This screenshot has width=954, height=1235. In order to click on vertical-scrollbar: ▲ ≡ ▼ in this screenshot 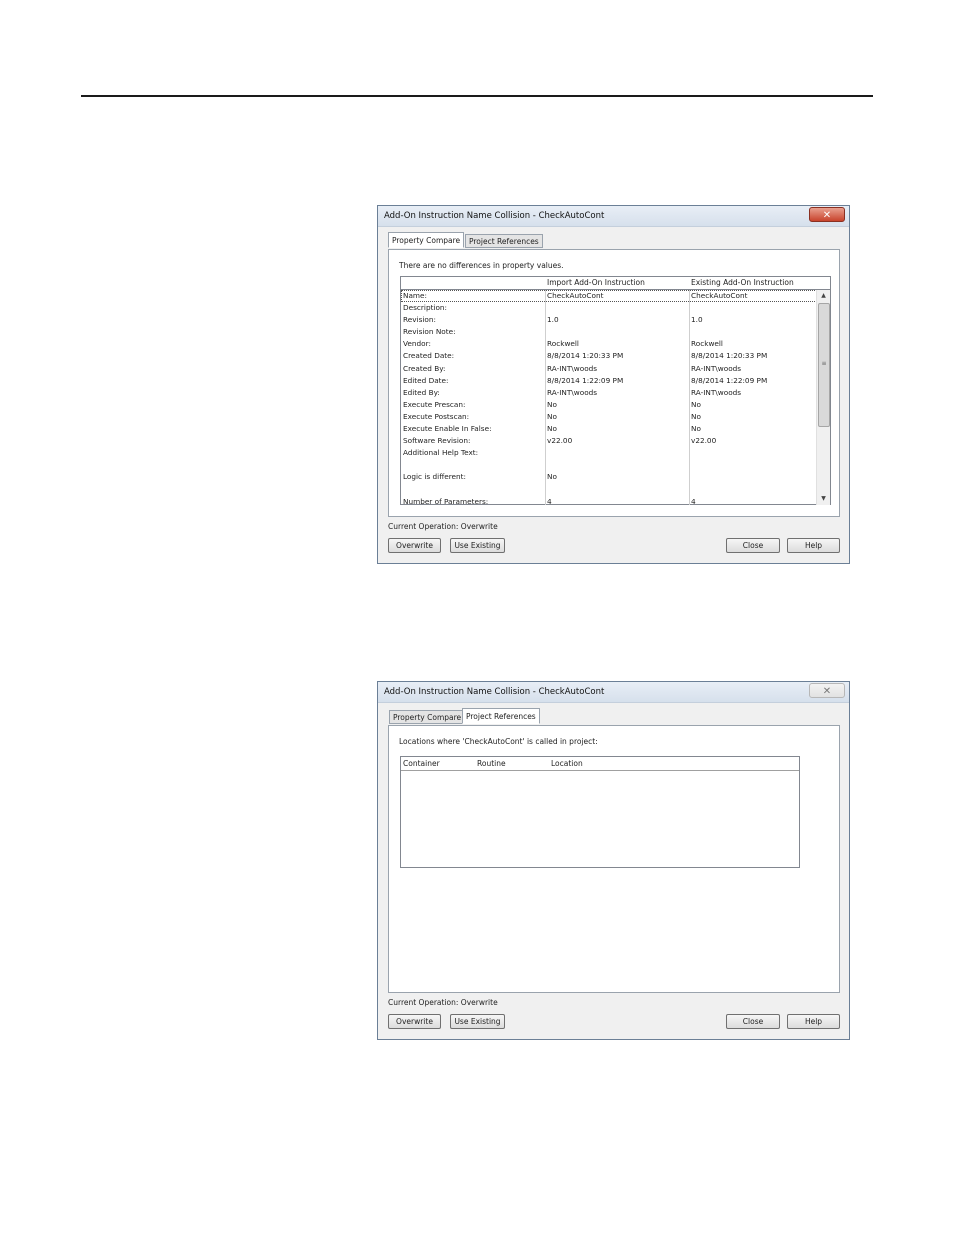, I will do `click(823, 397)`.